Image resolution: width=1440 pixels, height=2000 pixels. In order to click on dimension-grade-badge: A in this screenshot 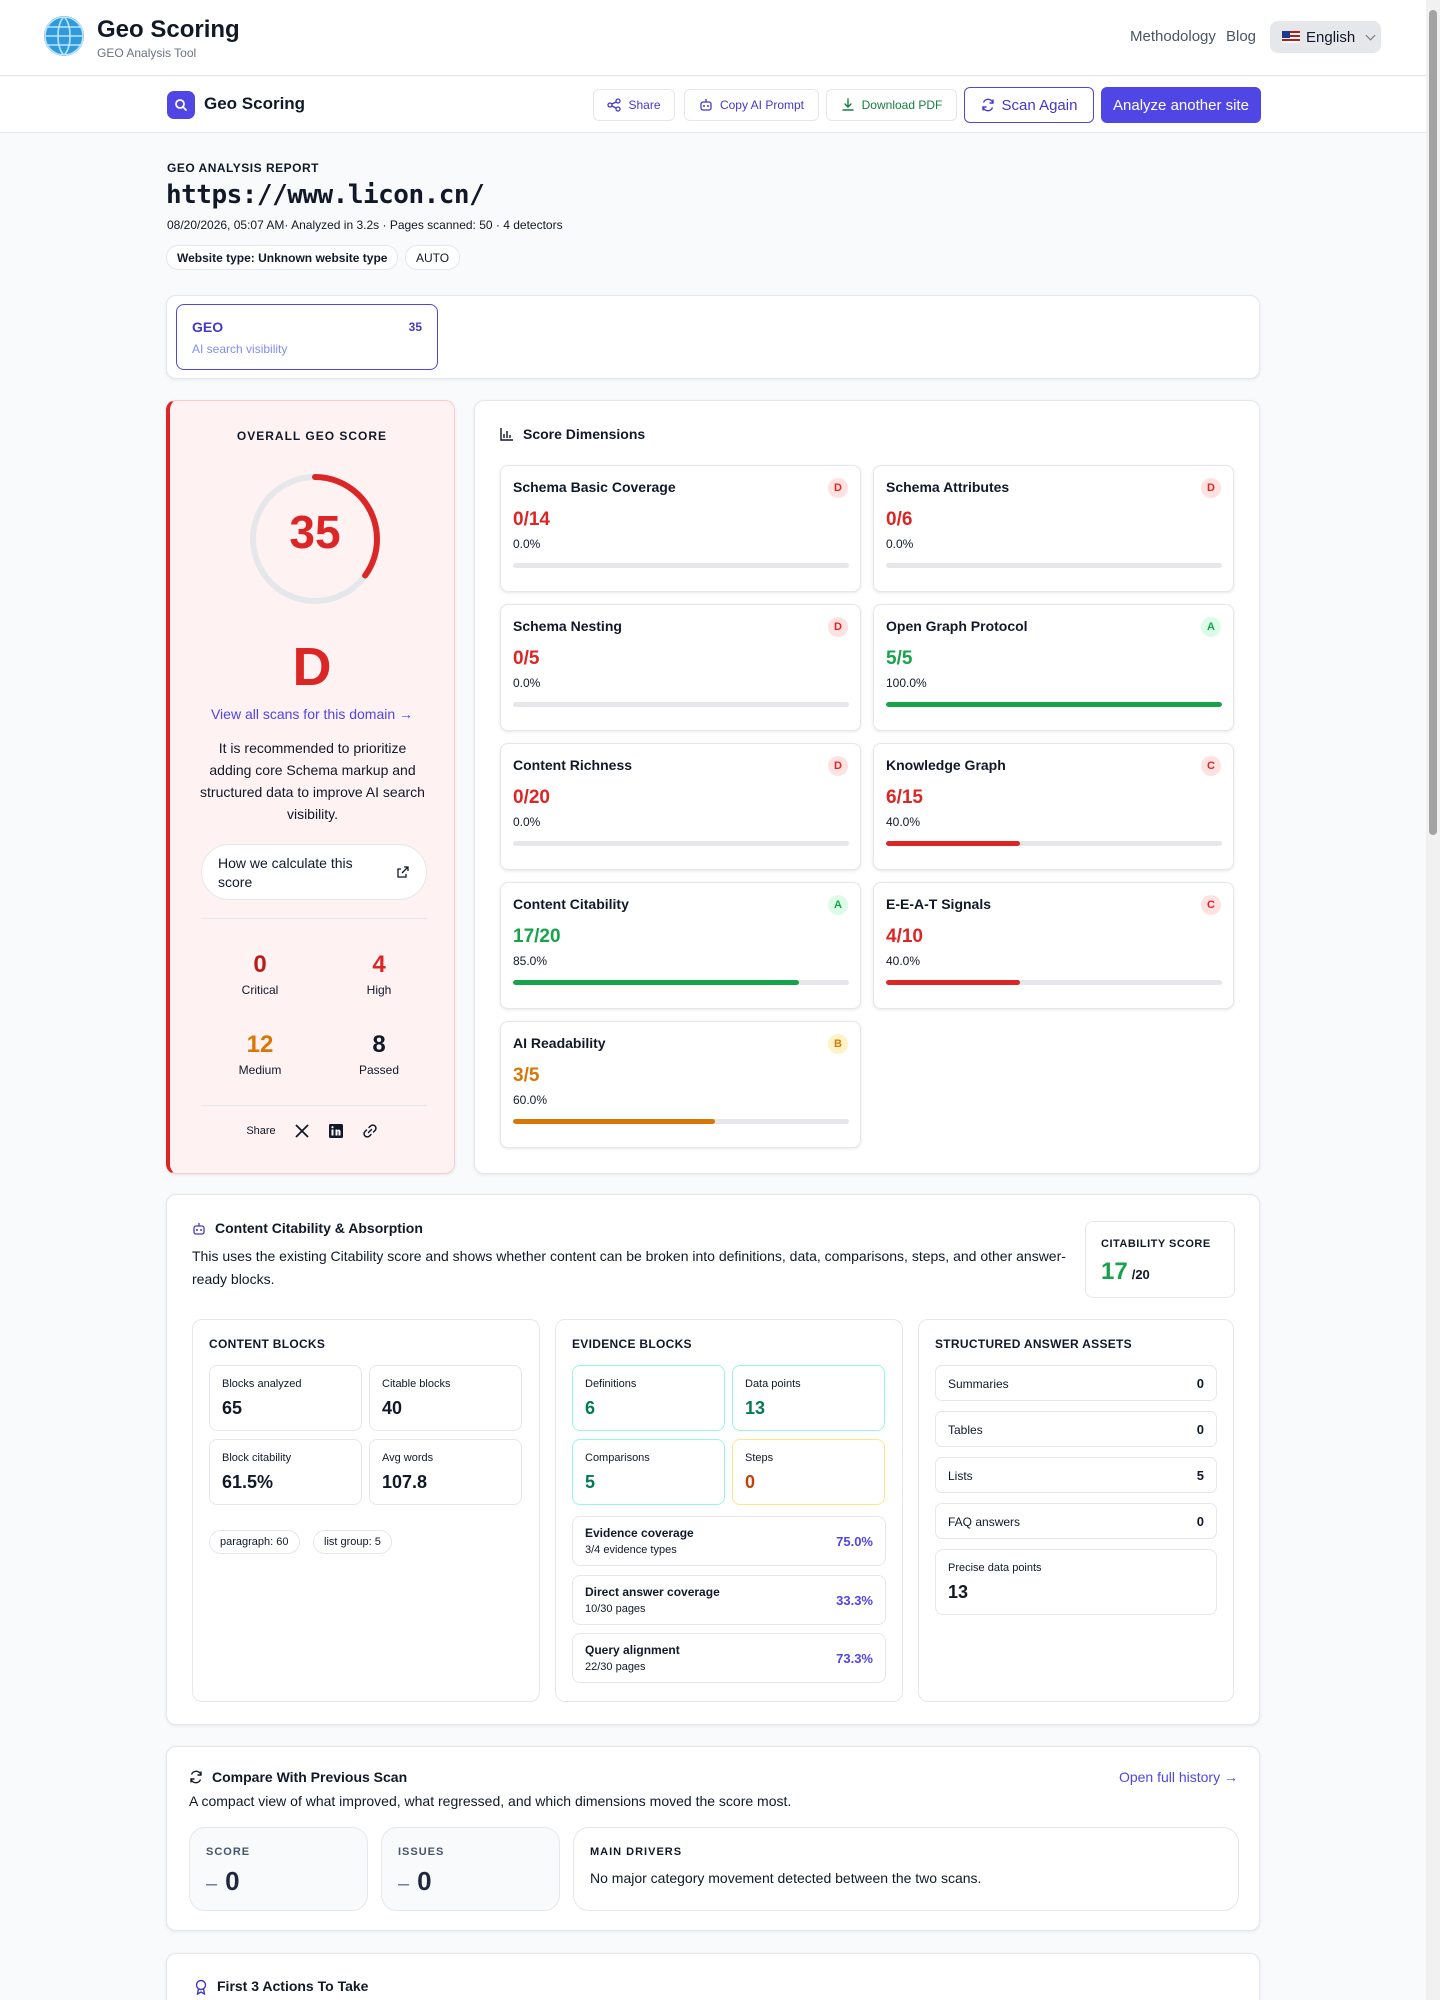, I will do `click(1211, 627)`.